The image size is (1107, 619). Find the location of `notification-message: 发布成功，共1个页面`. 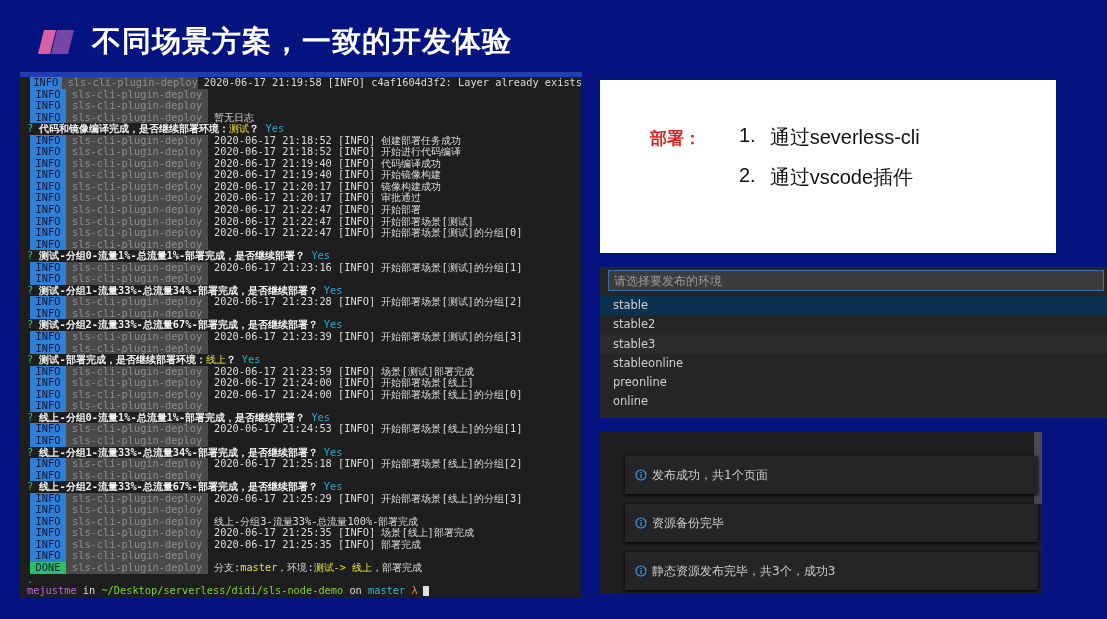

notification-message: 发布成功，共1个页面 is located at coordinates (710, 475).